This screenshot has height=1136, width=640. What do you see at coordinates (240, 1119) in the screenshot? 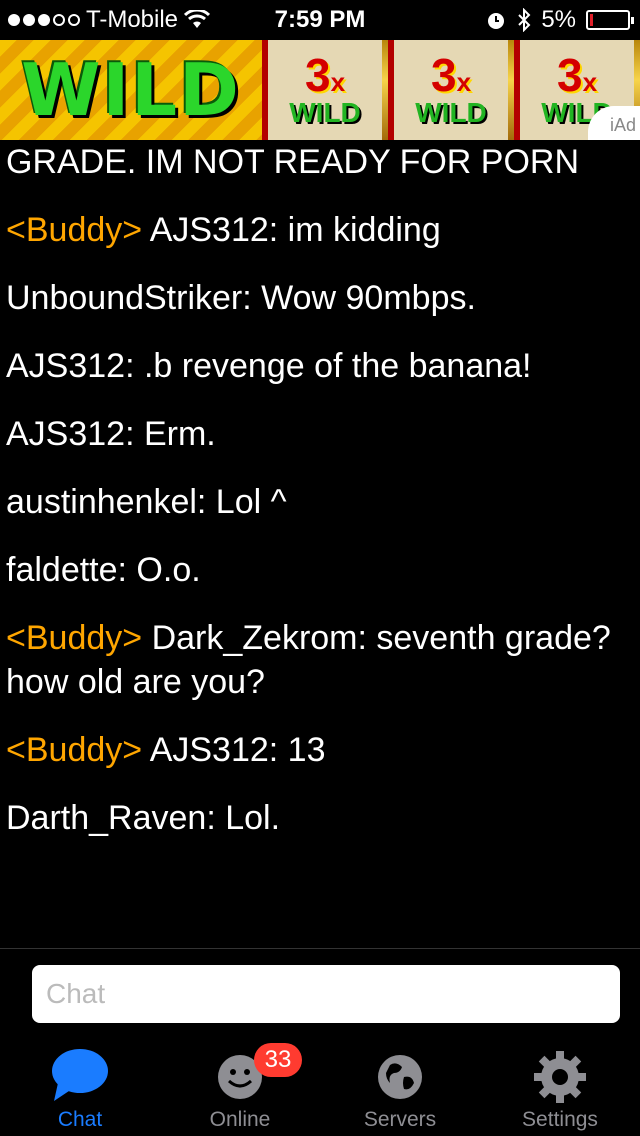
I see `tab-label: Online` at bounding box center [240, 1119].